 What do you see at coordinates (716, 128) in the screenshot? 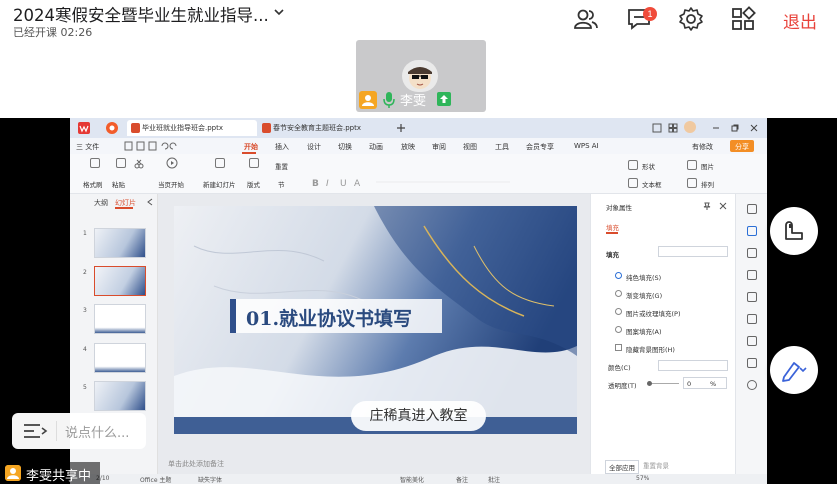
I see `minimize-icon` at bounding box center [716, 128].